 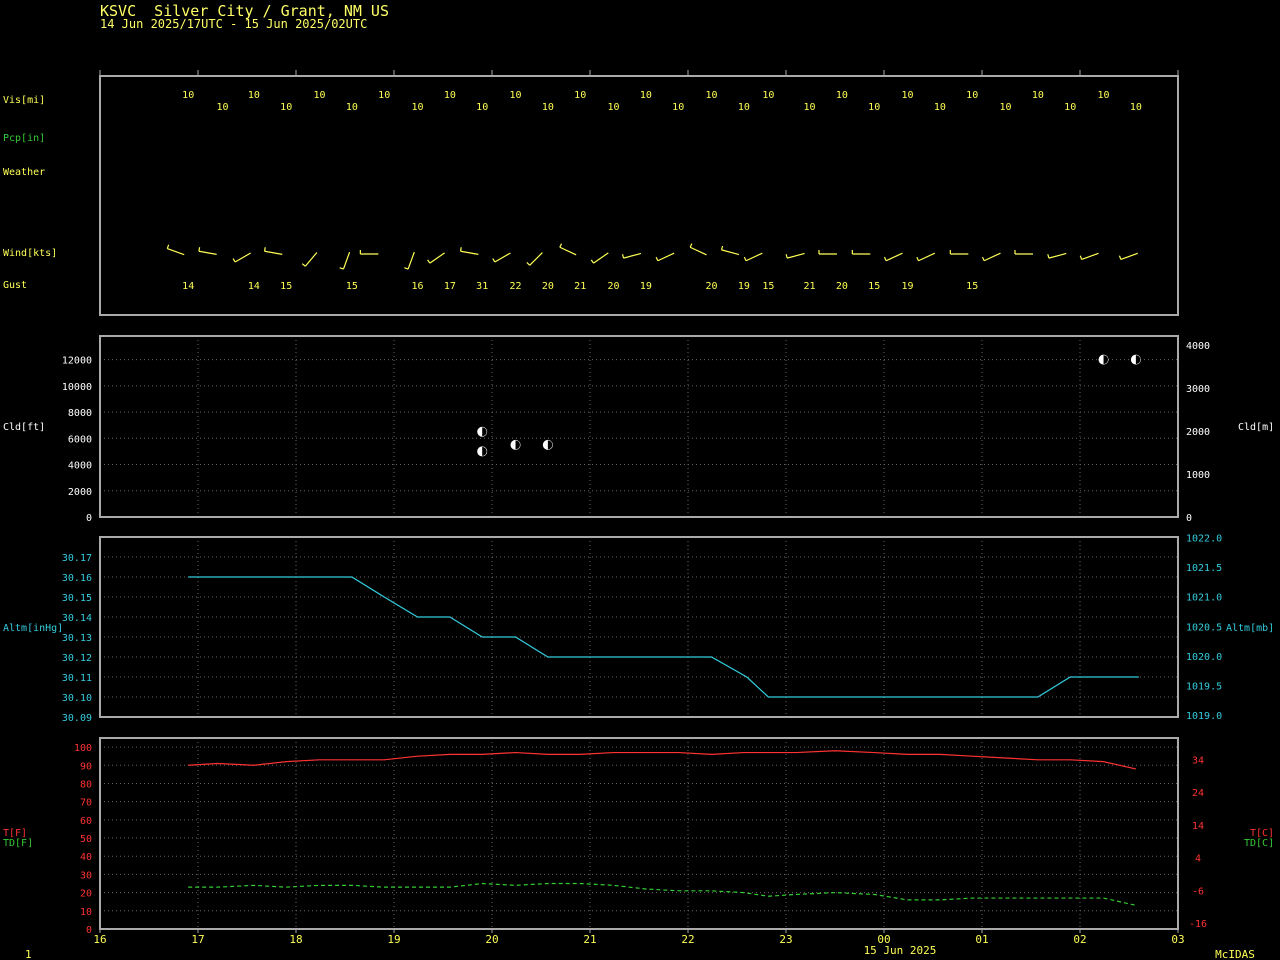 I want to click on temp-right-tick: 4, so click(x=1198, y=859).